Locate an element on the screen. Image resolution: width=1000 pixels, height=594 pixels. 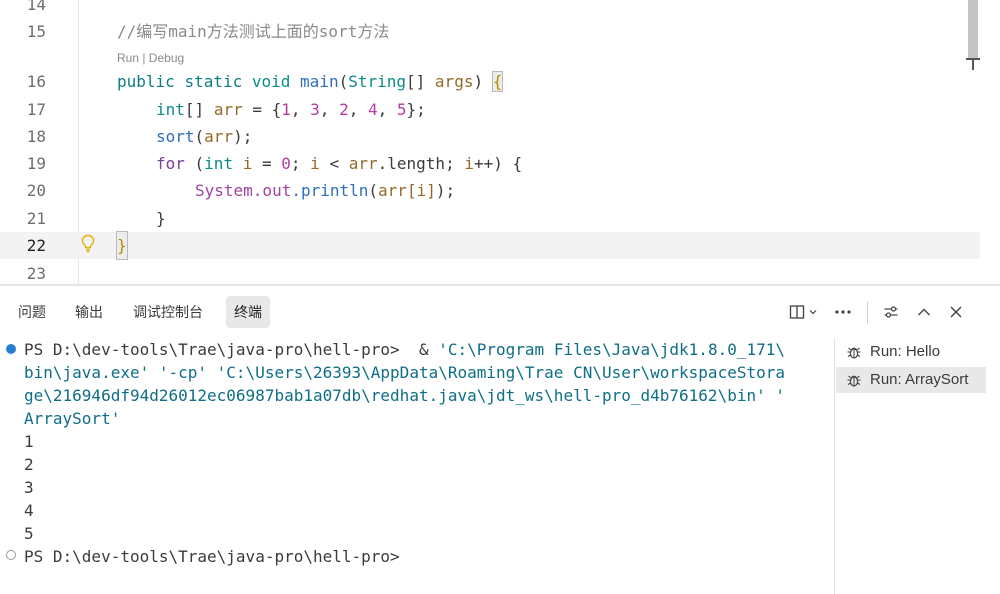
split-icon is located at coordinates (796, 312).